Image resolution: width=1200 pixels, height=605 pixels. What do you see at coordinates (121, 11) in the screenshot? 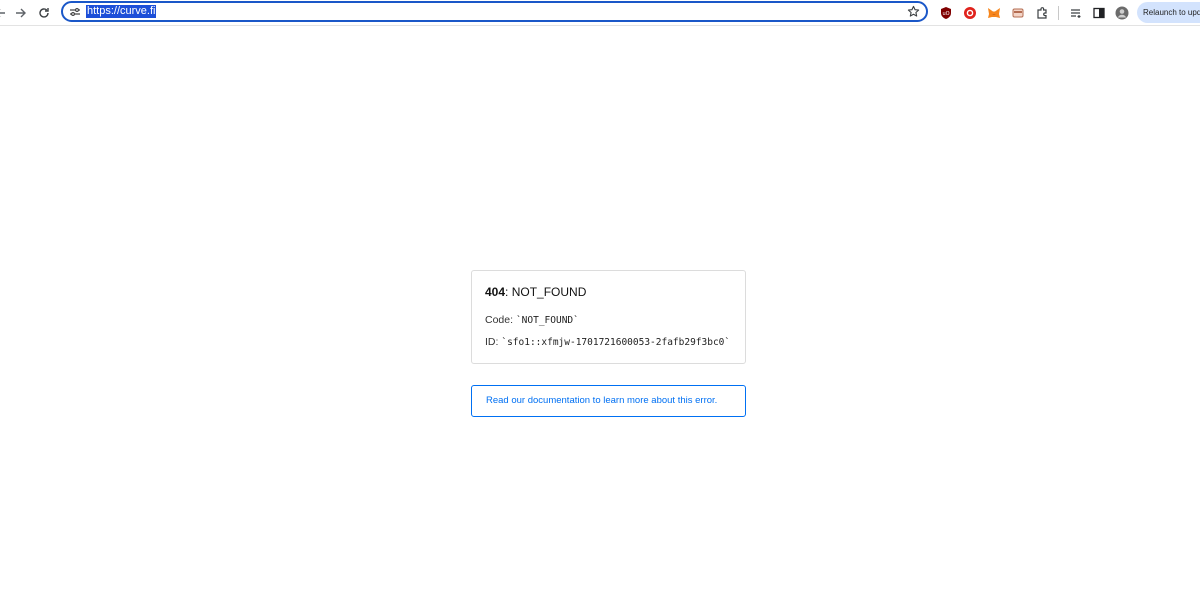
I see `url-text: https://curve.fi` at bounding box center [121, 11].